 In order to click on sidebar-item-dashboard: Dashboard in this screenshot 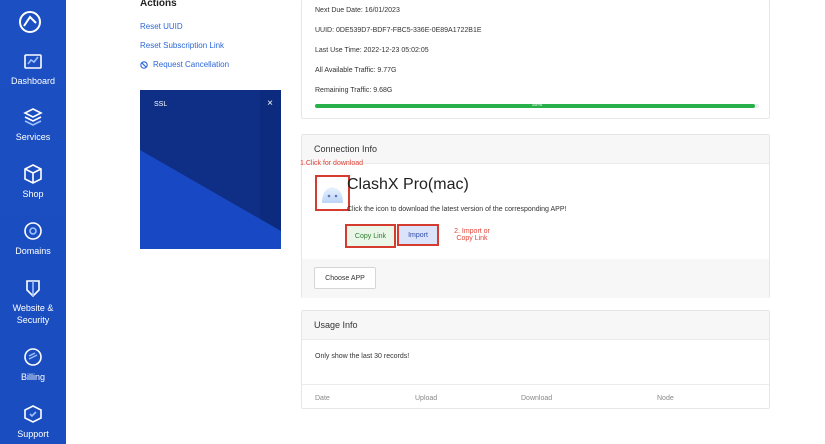, I will do `click(33, 68)`.